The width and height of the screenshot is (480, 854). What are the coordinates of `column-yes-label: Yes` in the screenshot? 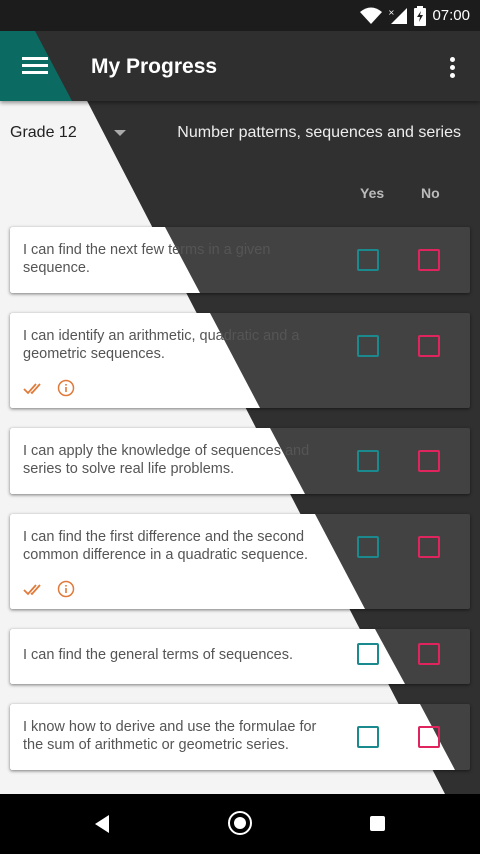 It's located at (372, 193).